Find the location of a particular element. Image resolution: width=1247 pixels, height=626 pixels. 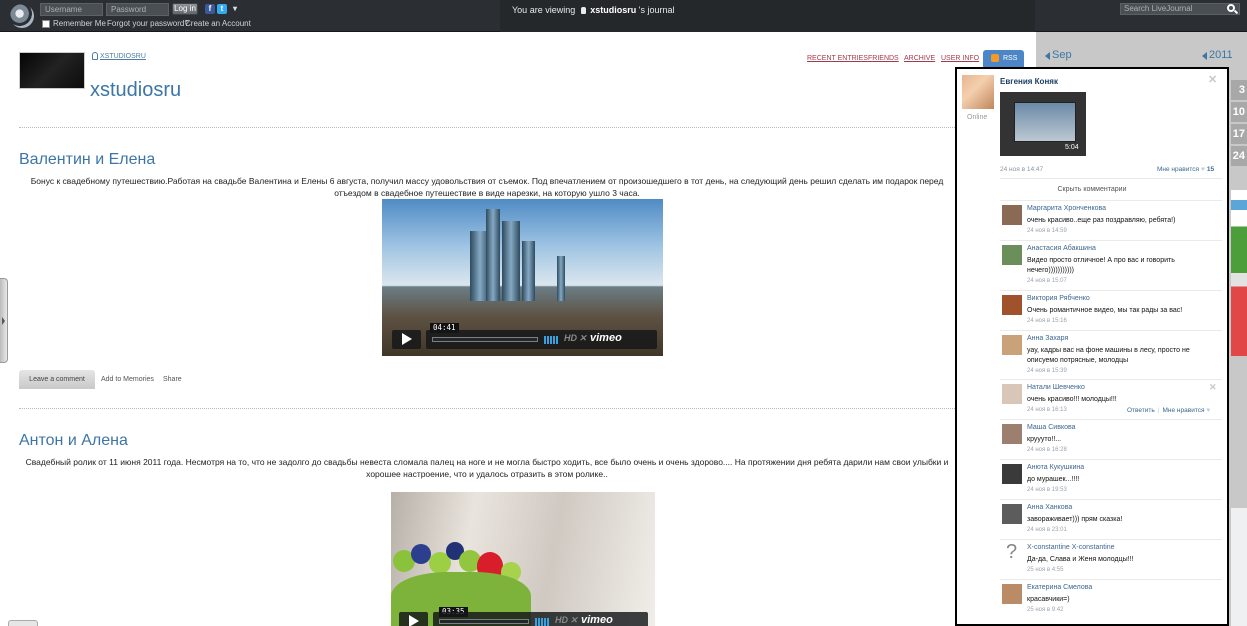

journal-user-link: XSTUDIOSRU is located at coordinates (119, 56).